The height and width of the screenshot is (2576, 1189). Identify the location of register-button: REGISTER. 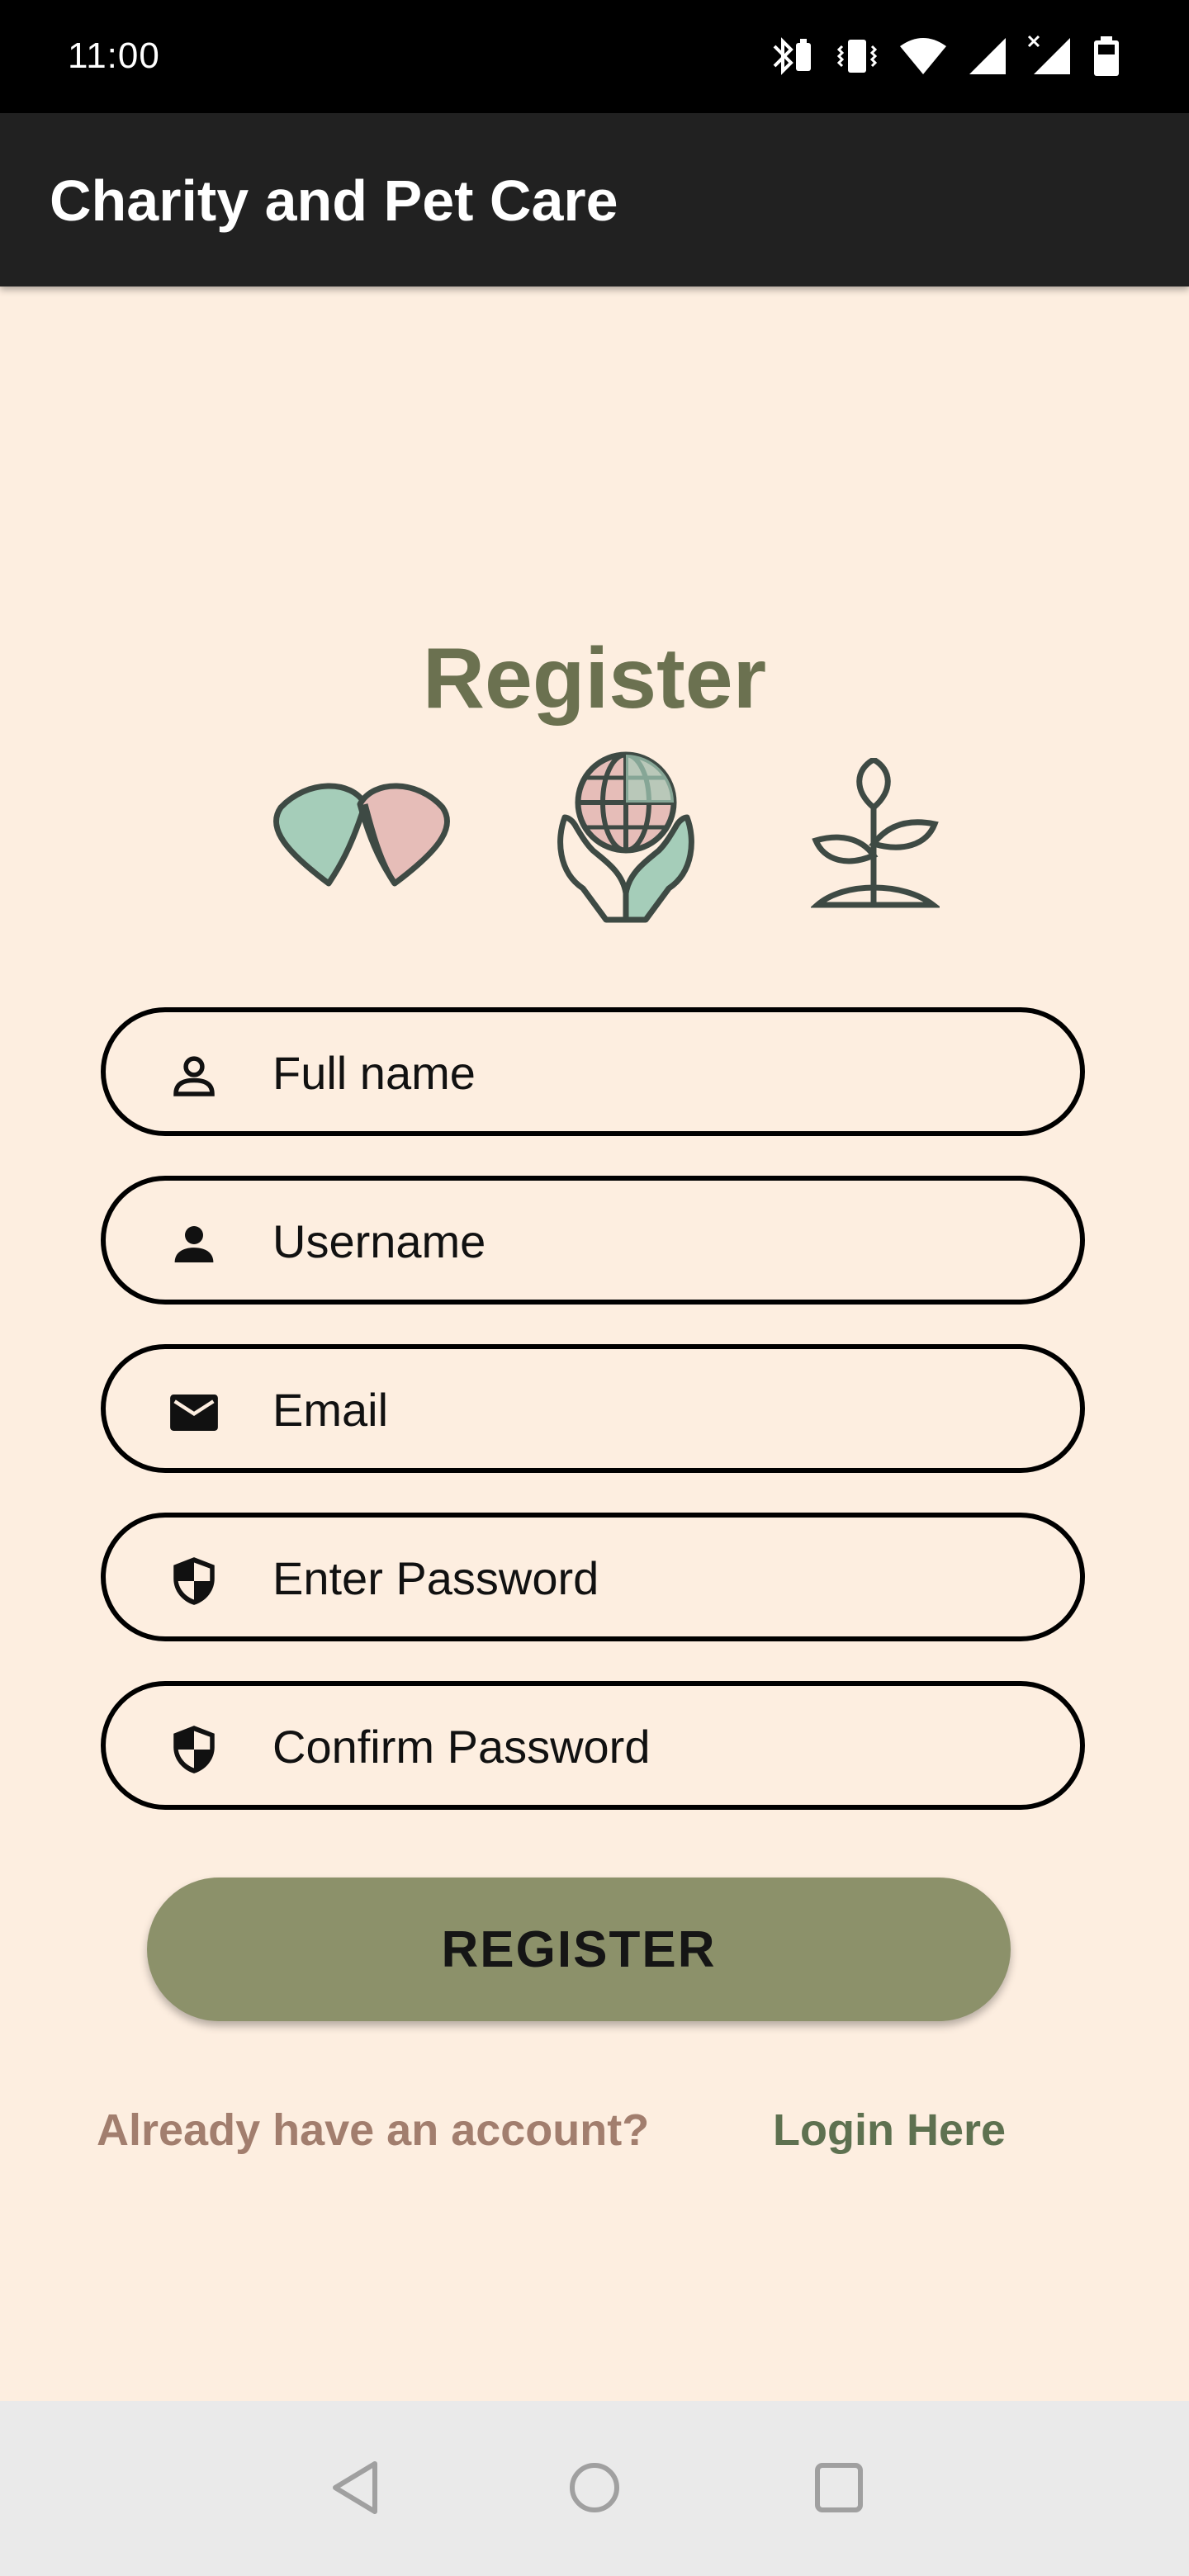
(579, 1949).